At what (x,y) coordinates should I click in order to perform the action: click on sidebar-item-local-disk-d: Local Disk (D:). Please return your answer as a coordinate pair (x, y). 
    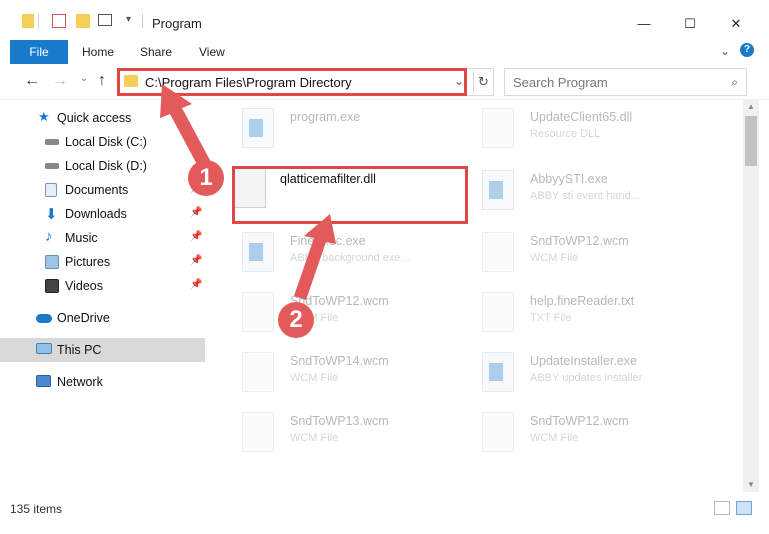
    Looking at the image, I should click on (102, 166).